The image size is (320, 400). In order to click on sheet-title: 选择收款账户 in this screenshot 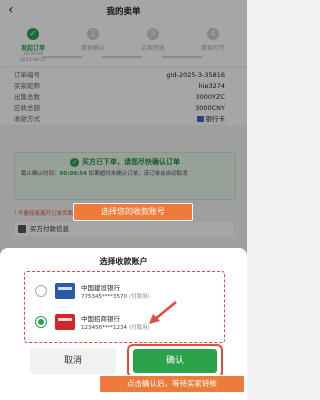, I will do `click(123, 261)`.